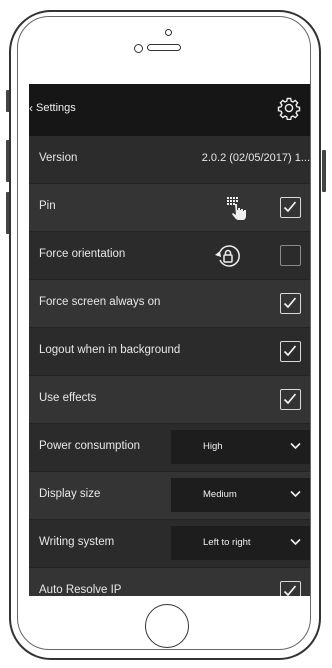 The image size is (332, 668). Describe the element at coordinates (169, 544) in the screenshot. I see `writing-system-row: Writing system Left to right` at that location.